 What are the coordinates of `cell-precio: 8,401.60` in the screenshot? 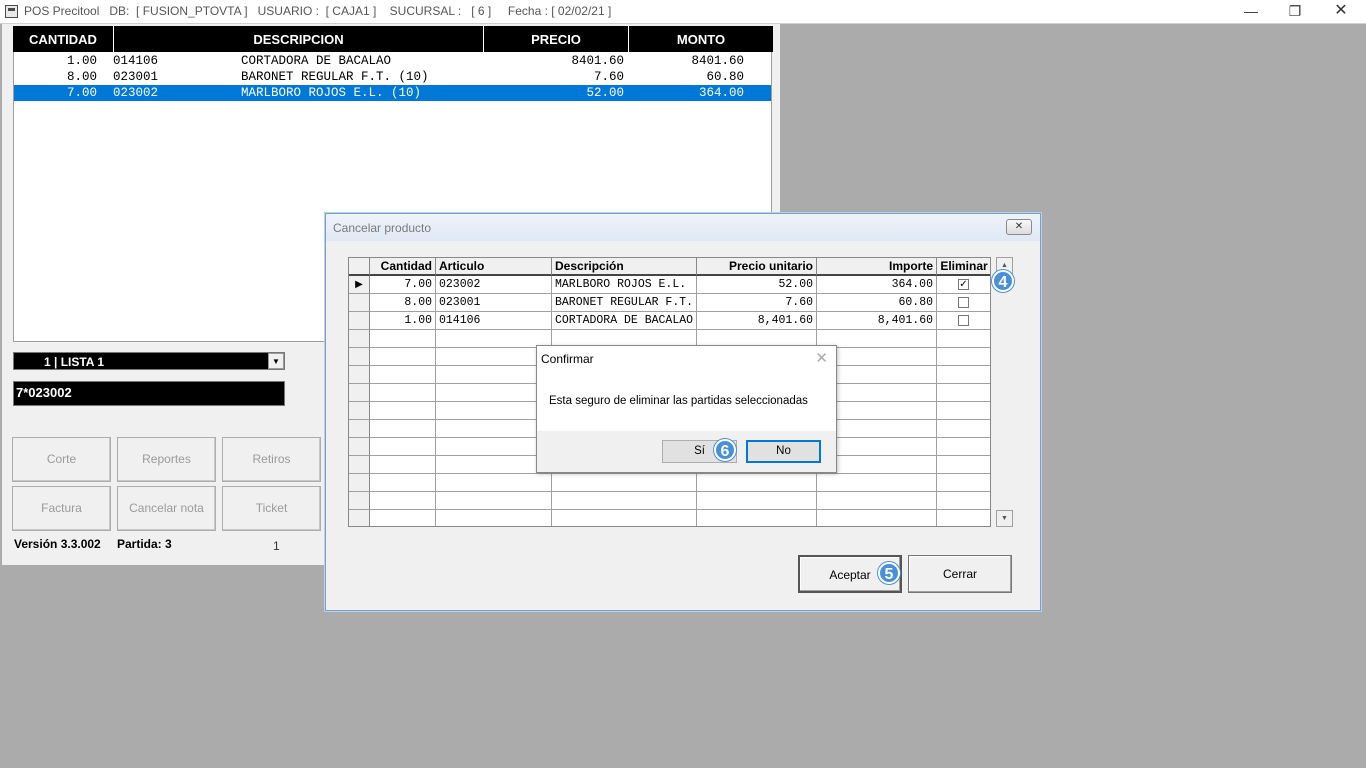 It's located at (757, 321).